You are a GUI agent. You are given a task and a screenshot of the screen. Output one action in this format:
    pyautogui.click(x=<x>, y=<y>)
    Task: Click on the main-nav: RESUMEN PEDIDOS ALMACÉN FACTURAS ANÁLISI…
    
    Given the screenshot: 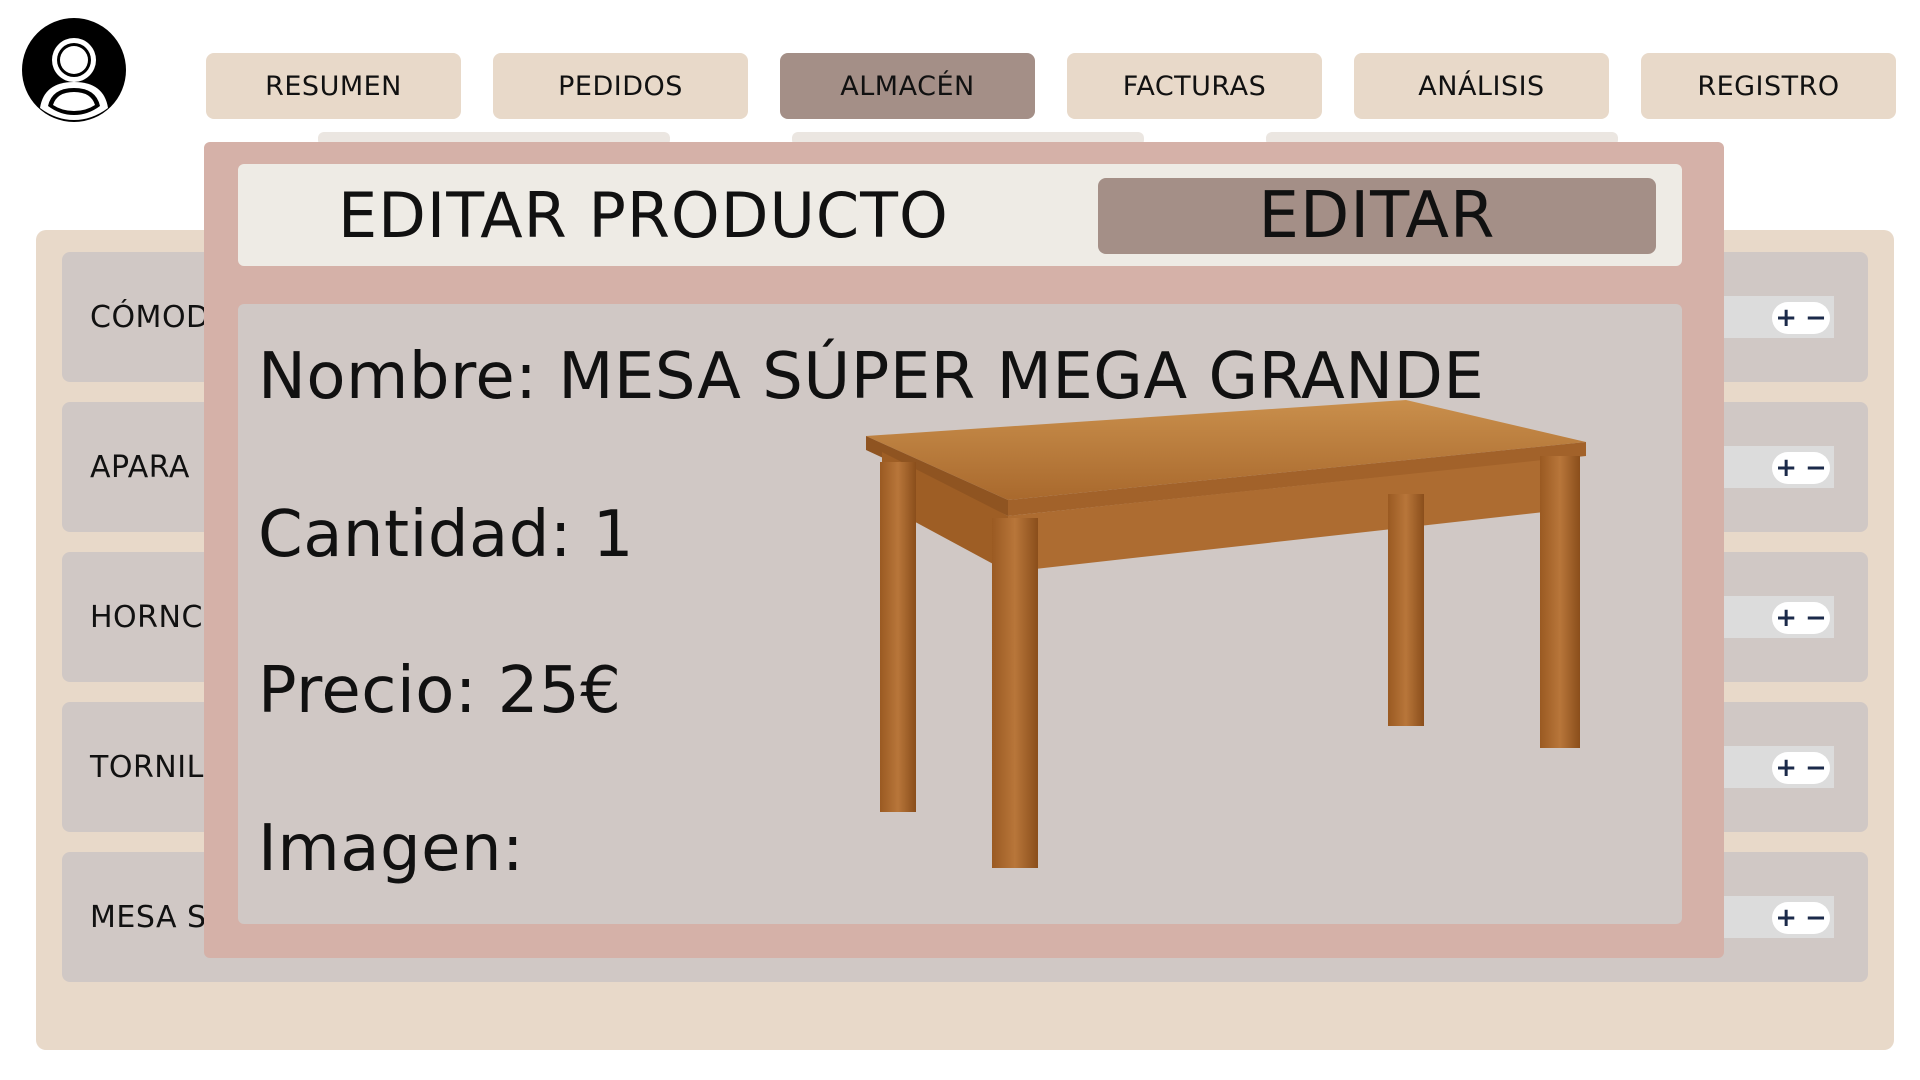 What is the action you would take?
    pyautogui.click(x=1051, y=86)
    